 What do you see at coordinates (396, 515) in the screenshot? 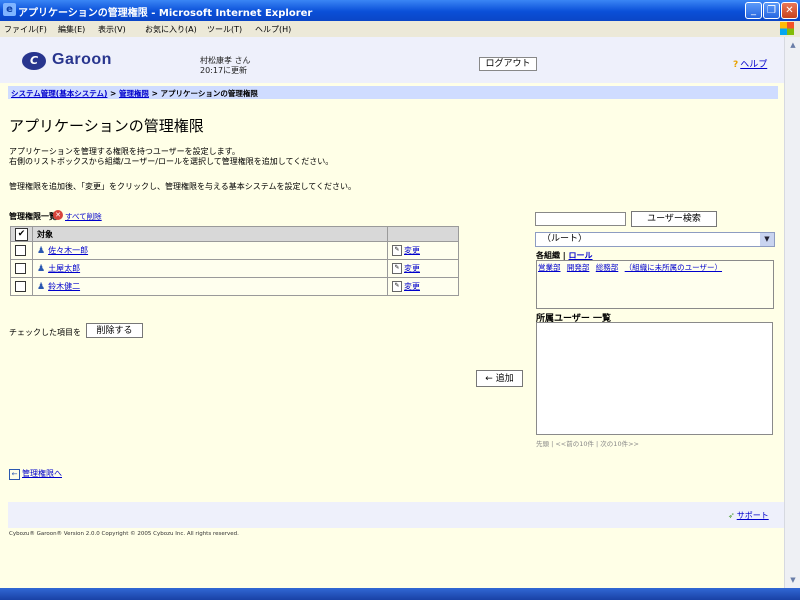
I see `footer-bar` at bounding box center [396, 515].